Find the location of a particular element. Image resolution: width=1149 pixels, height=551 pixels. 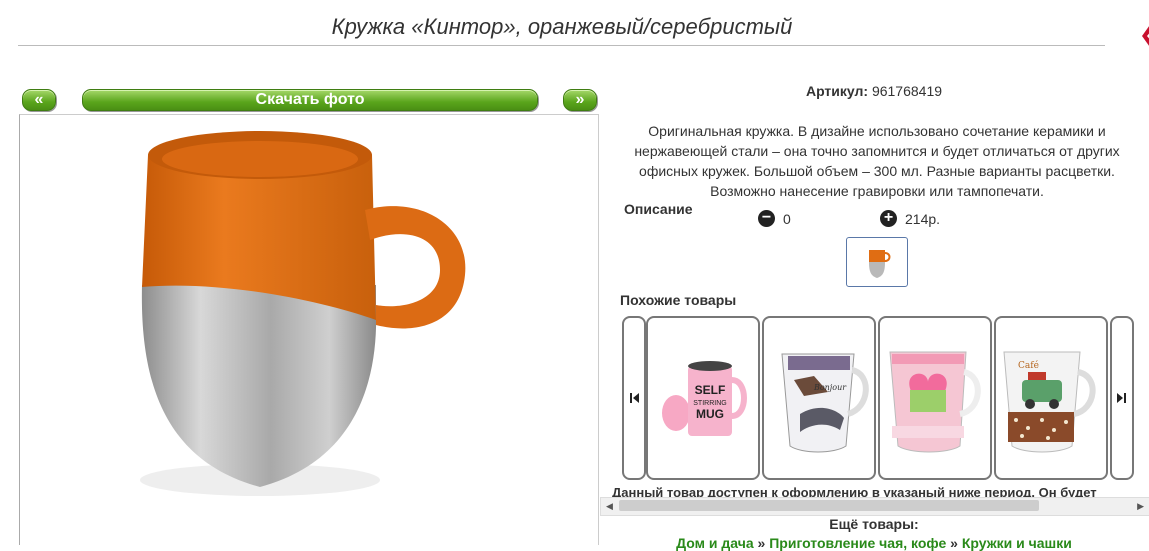

download-photo-button: Скачать фото is located at coordinates (310, 100).